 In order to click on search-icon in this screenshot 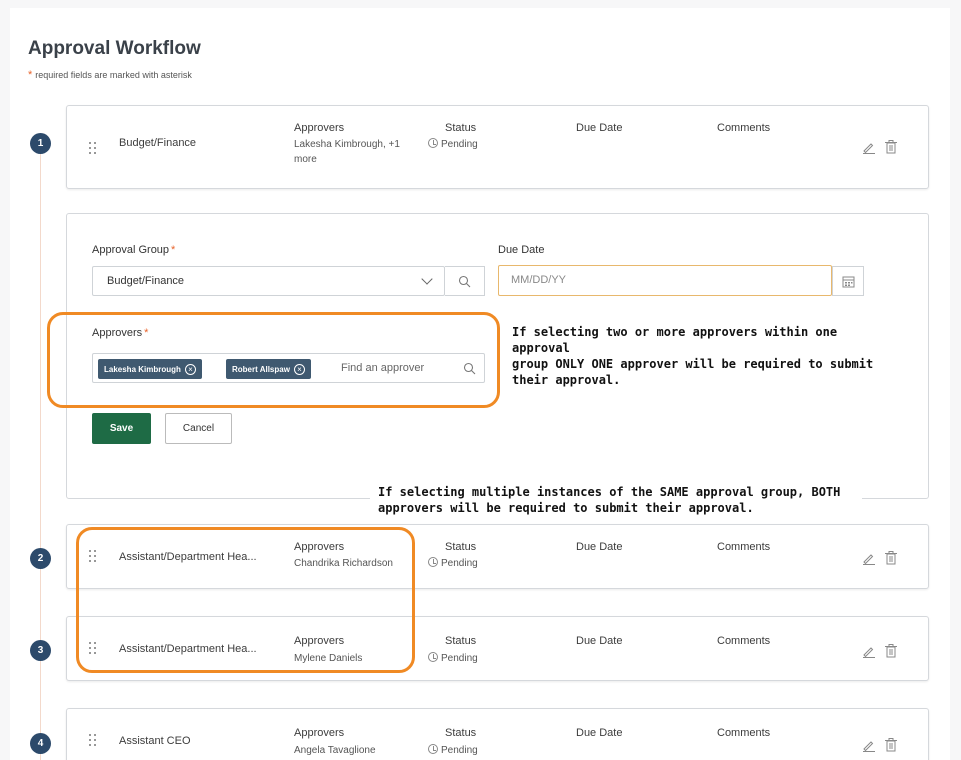, I will do `click(464, 281)`.